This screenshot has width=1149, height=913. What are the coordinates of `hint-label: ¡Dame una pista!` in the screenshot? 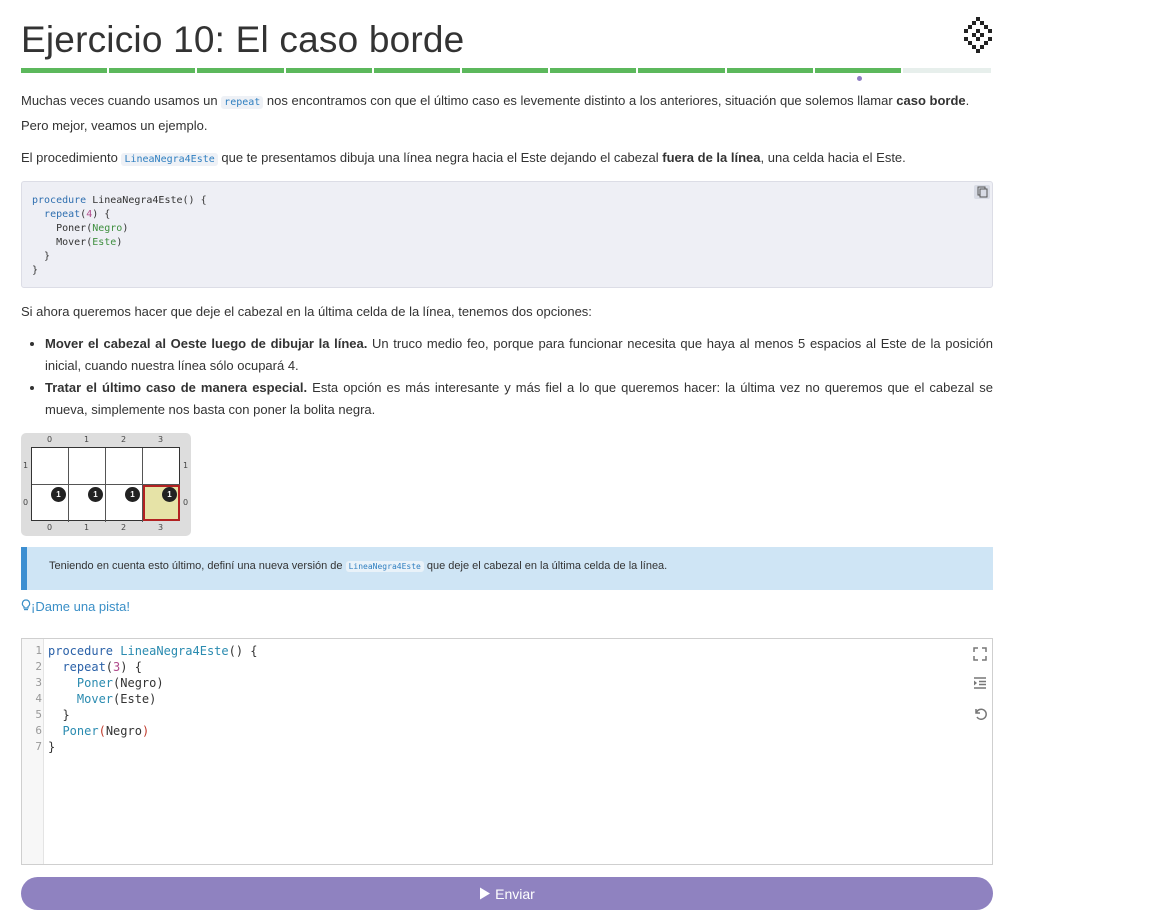 It's located at (80, 606).